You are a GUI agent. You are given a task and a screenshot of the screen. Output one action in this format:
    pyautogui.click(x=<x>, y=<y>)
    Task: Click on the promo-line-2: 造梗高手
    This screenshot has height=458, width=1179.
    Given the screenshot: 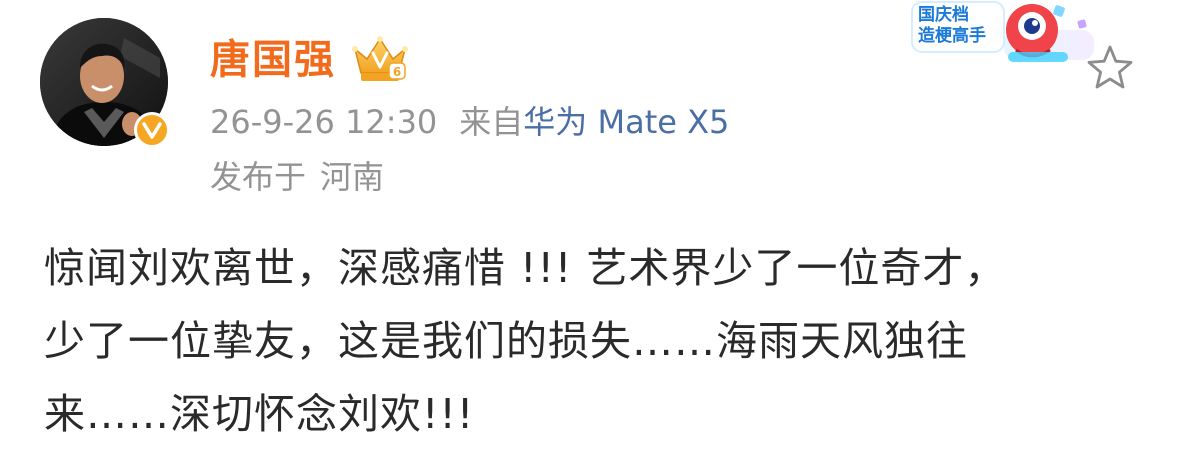 What is the action you would take?
    pyautogui.click(x=952, y=36)
    